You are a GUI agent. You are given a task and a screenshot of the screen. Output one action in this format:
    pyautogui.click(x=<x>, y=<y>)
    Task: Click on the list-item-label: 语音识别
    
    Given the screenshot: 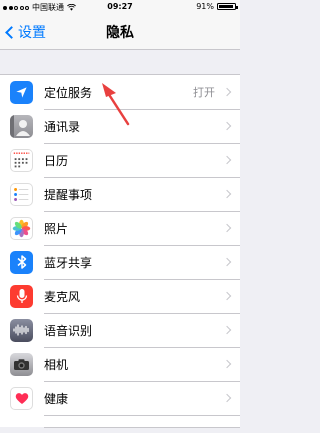 What is the action you would take?
    pyautogui.click(x=68, y=330)
    